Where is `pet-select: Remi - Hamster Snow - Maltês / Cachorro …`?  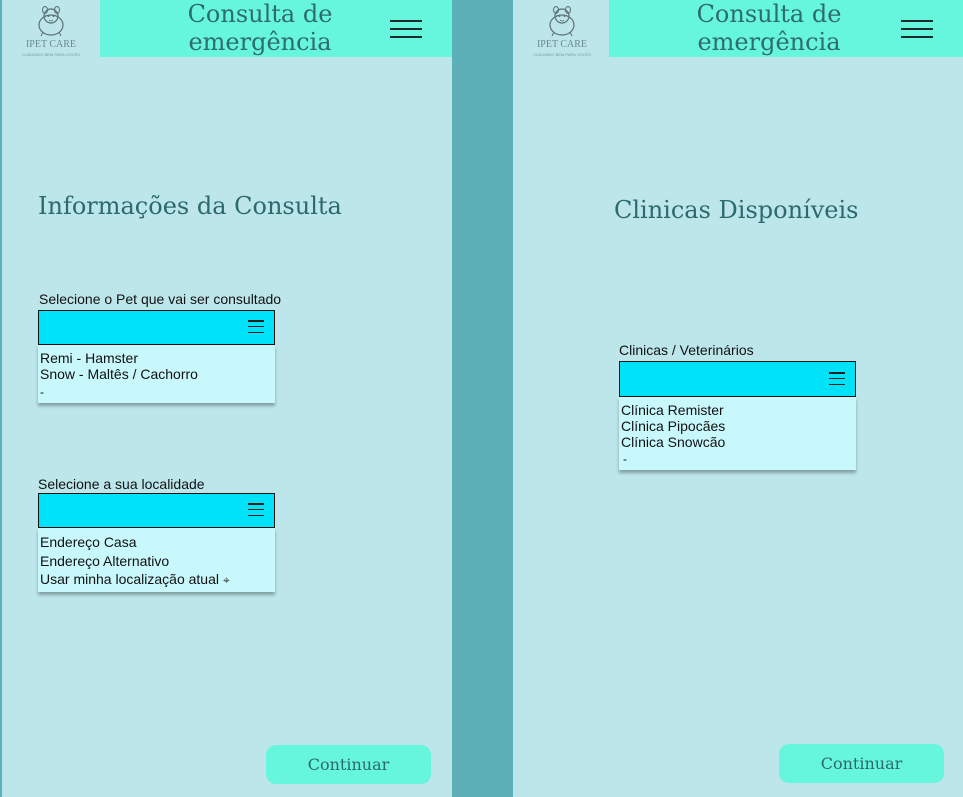
pet-select: Remi - Hamster Snow - Maltês / Cachorro … is located at coordinates (156, 356).